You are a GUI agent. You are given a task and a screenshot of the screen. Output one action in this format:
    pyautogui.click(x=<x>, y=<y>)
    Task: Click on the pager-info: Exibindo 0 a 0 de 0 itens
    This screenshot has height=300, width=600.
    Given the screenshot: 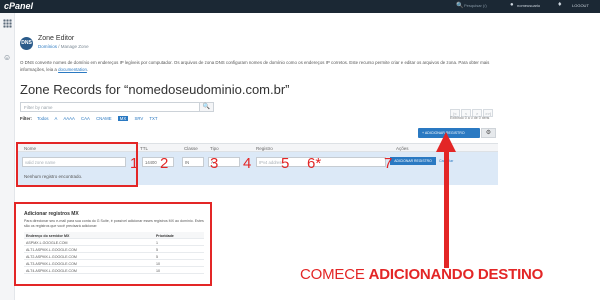 What is the action you would take?
    pyautogui.click(x=470, y=118)
    